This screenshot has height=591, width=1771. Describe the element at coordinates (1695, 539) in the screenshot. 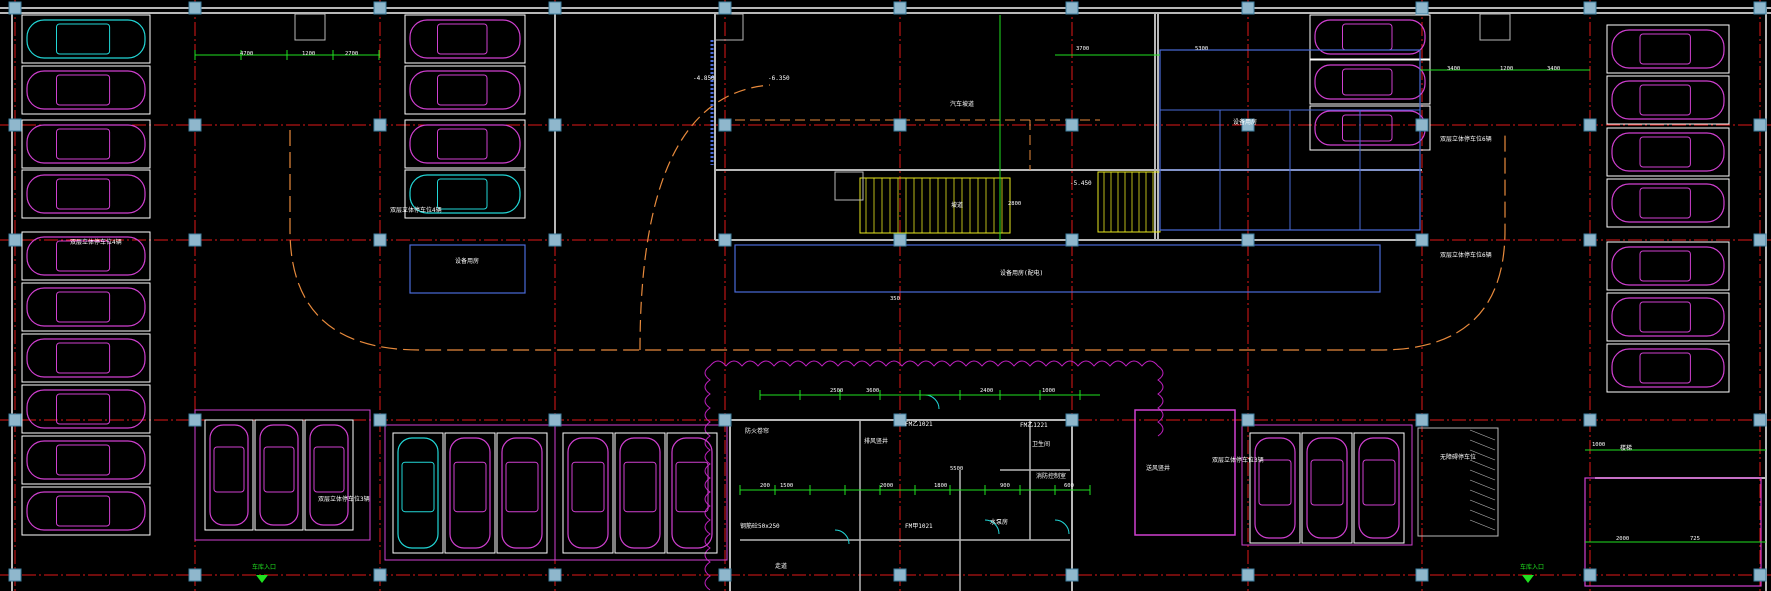

I see `dim-725: 725` at that location.